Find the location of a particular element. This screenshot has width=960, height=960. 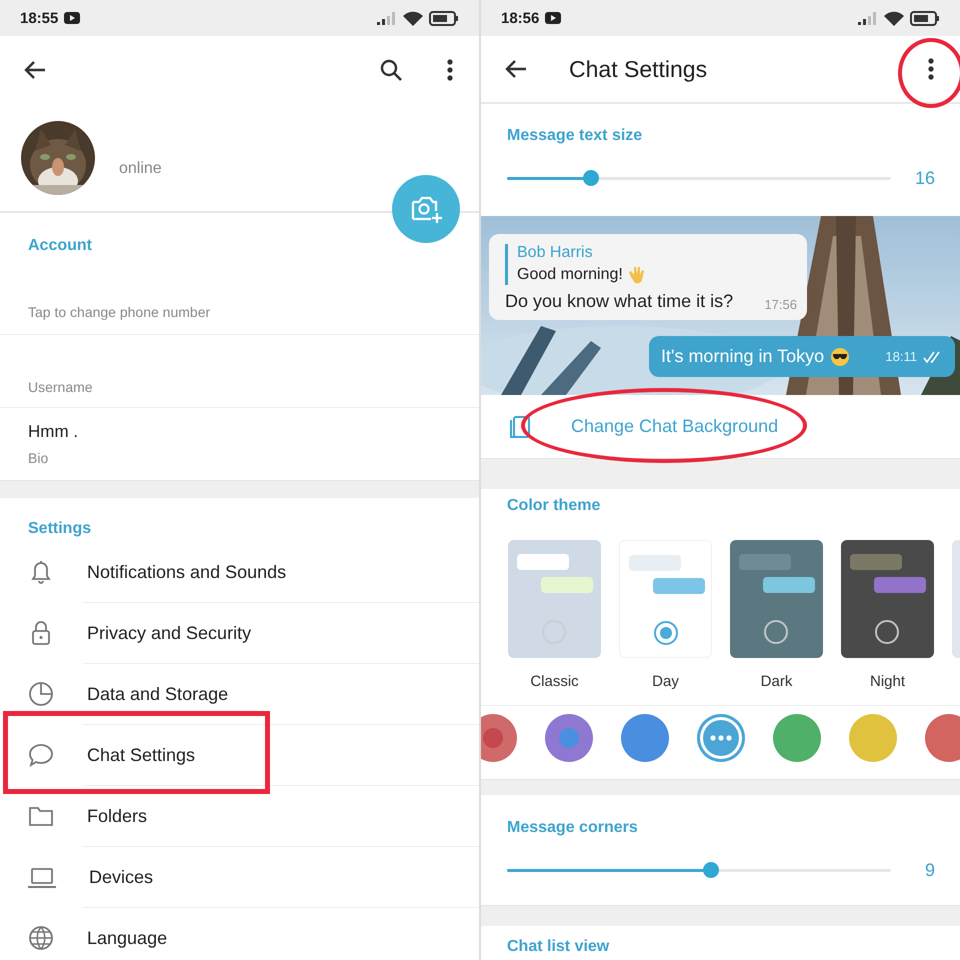

bio-value: Hmm . is located at coordinates (253, 432).